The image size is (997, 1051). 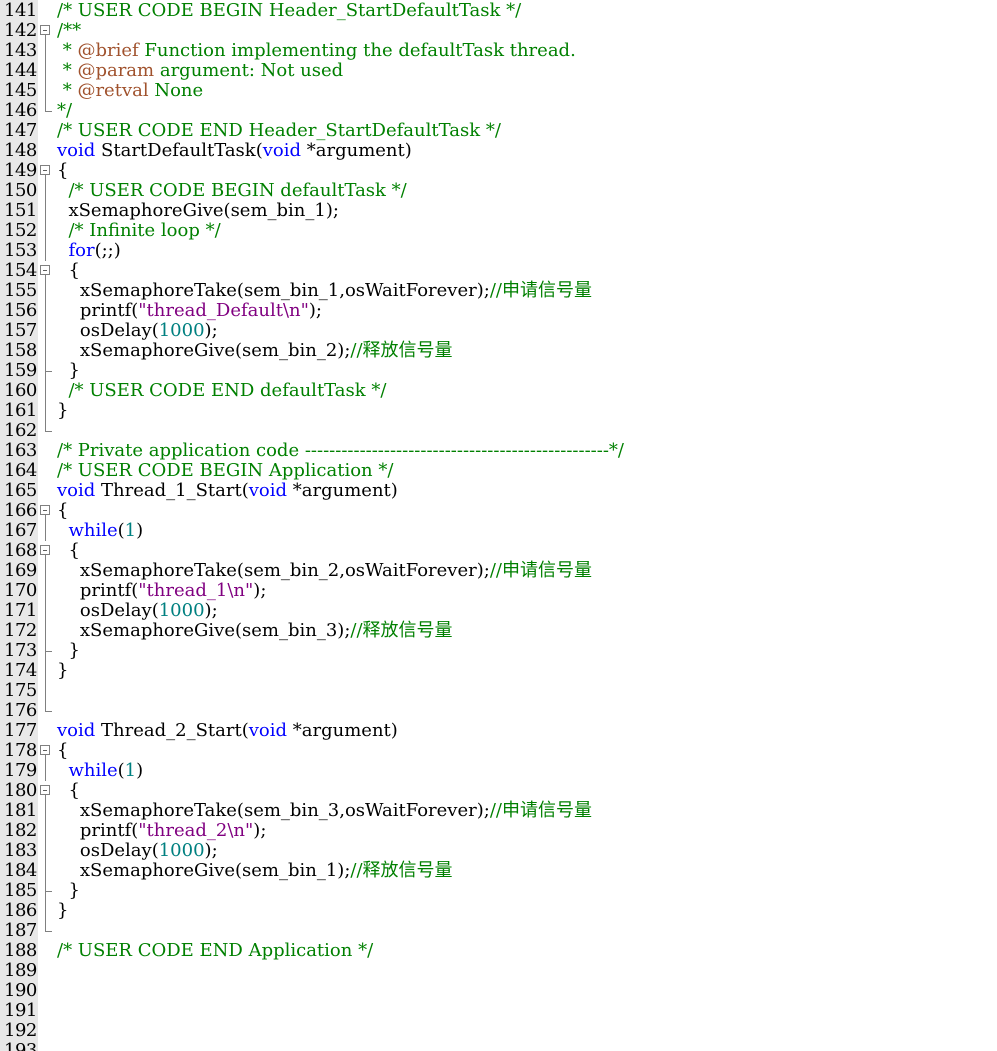 I want to click on line-number: 157, so click(x=20, y=330).